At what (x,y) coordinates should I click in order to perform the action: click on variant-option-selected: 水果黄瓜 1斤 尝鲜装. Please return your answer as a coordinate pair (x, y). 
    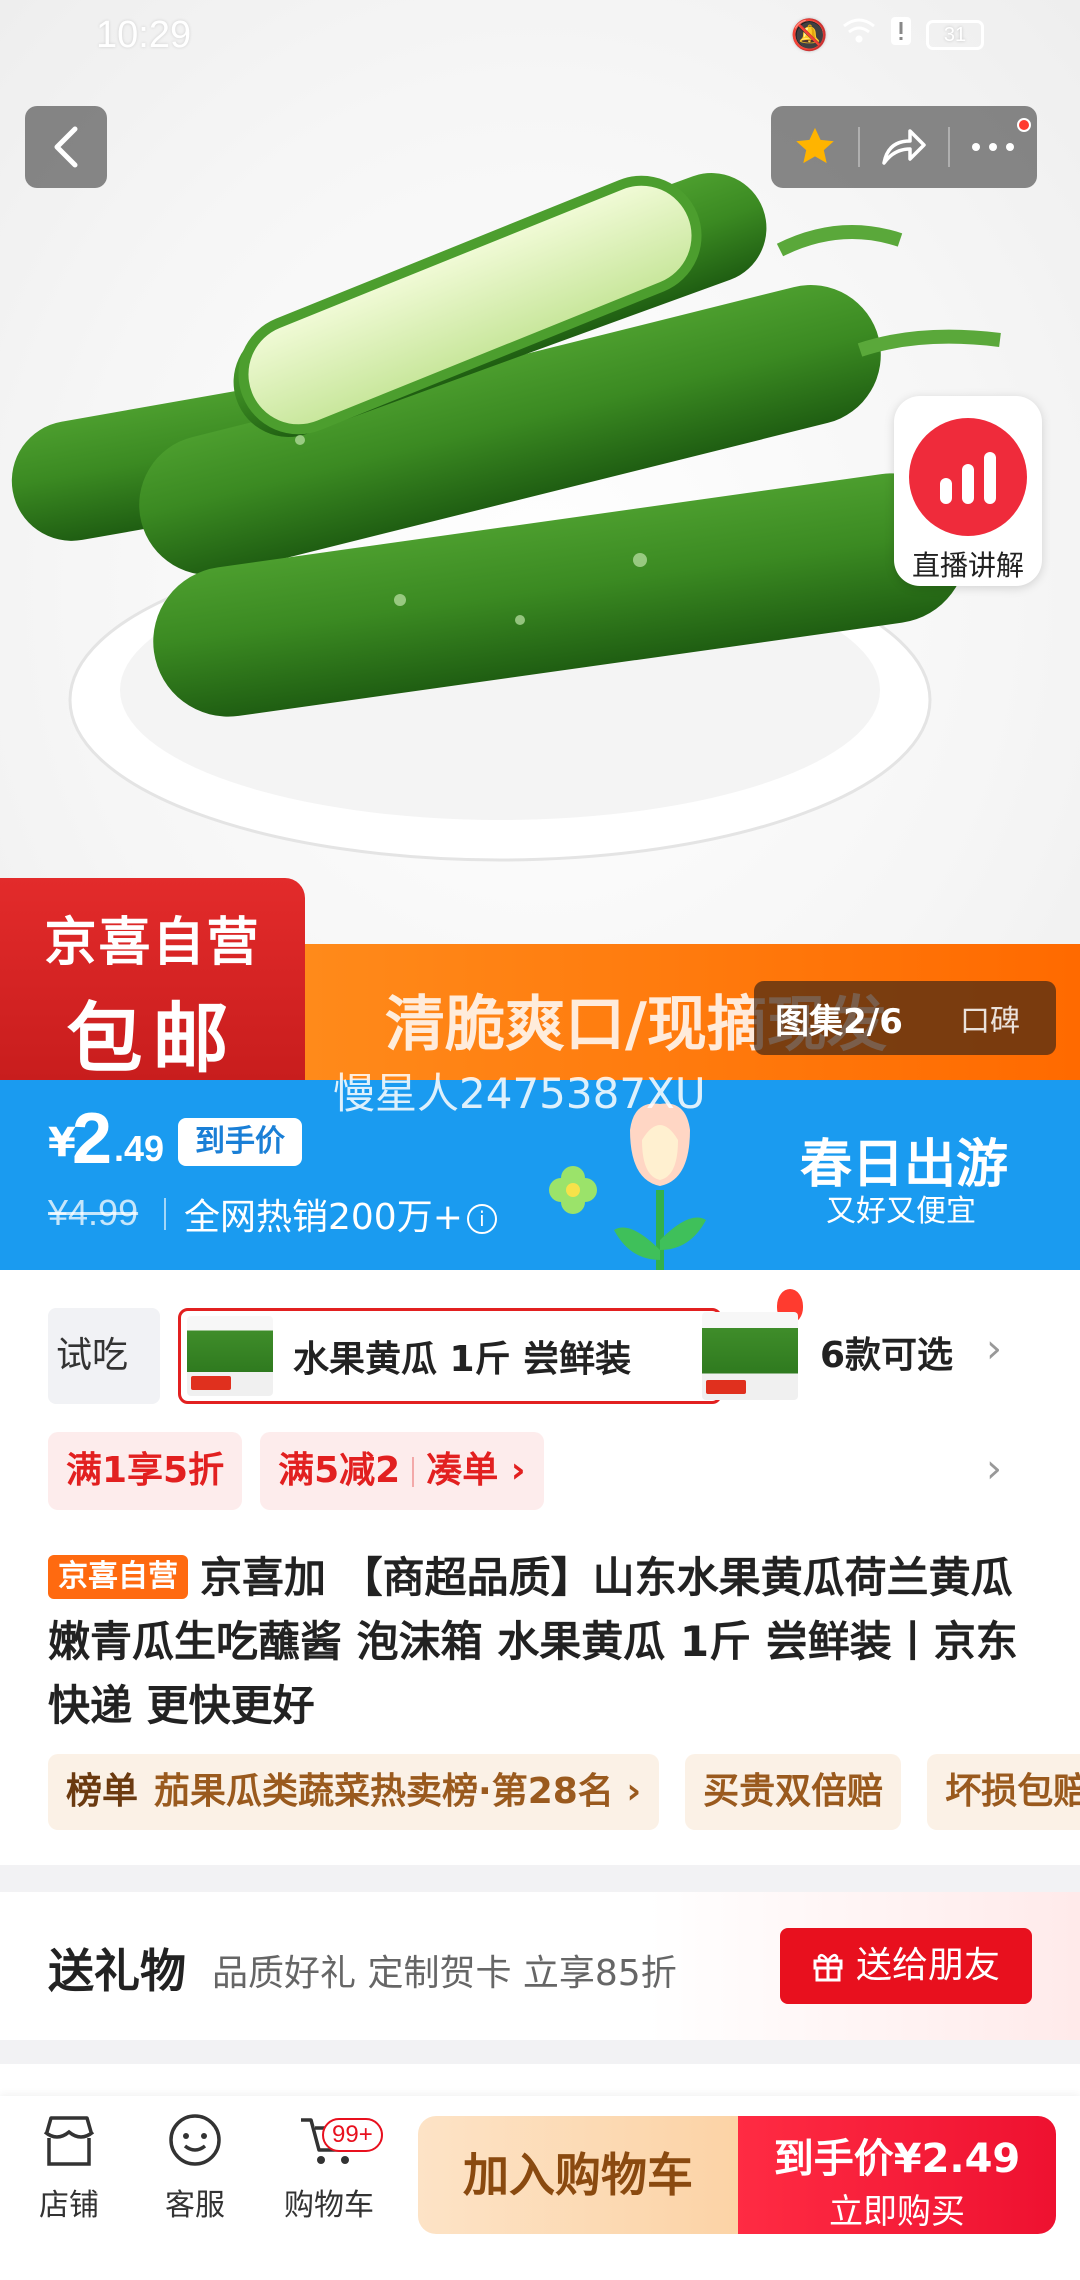
    Looking at the image, I should click on (490, 1346).